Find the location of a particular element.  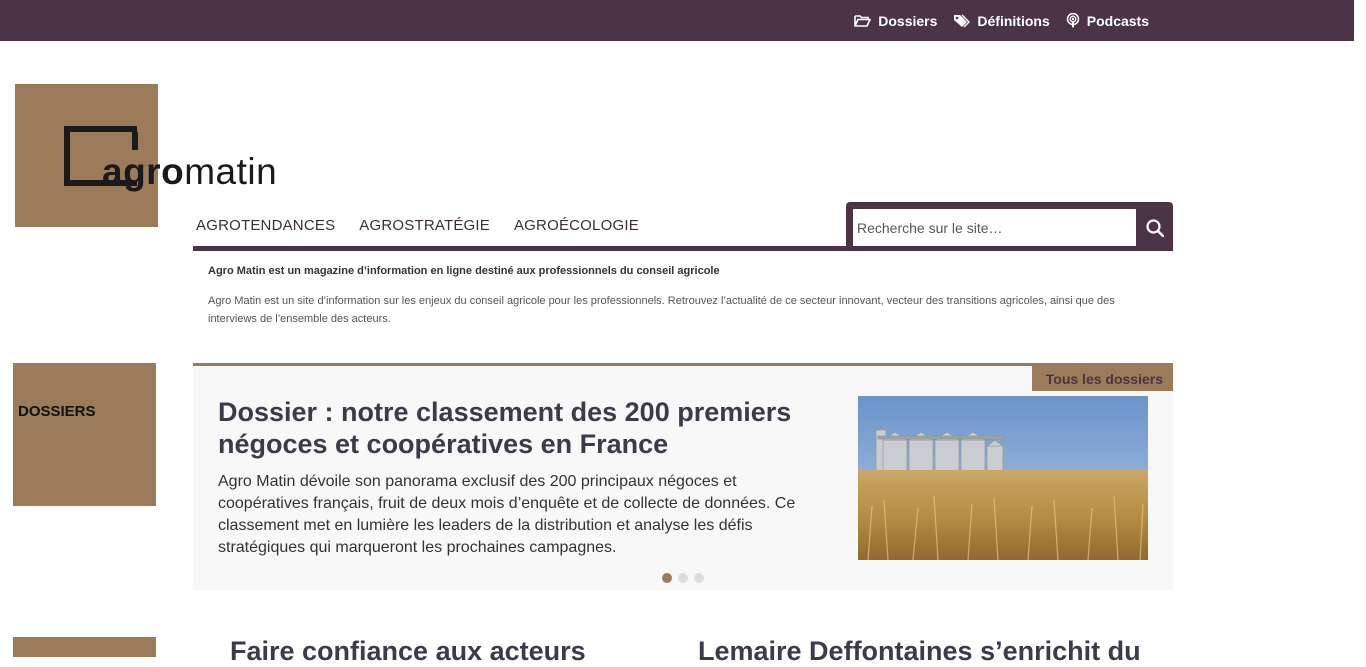

dossier-image is located at coordinates (1003, 478).